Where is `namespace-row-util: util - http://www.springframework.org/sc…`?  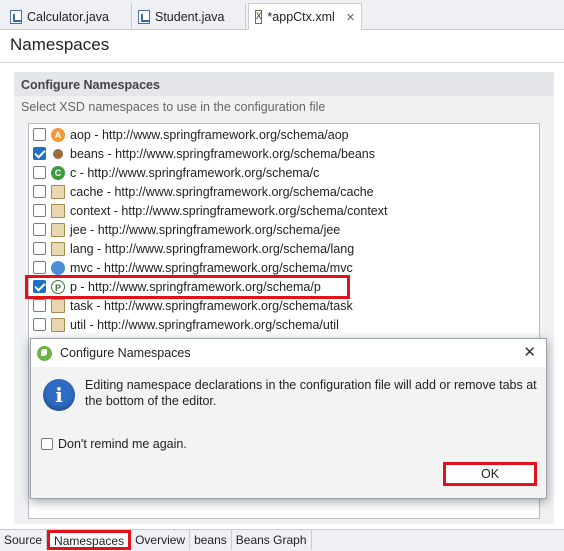
namespace-row-util: util - http://www.springframework.org/sc… is located at coordinates (283, 324).